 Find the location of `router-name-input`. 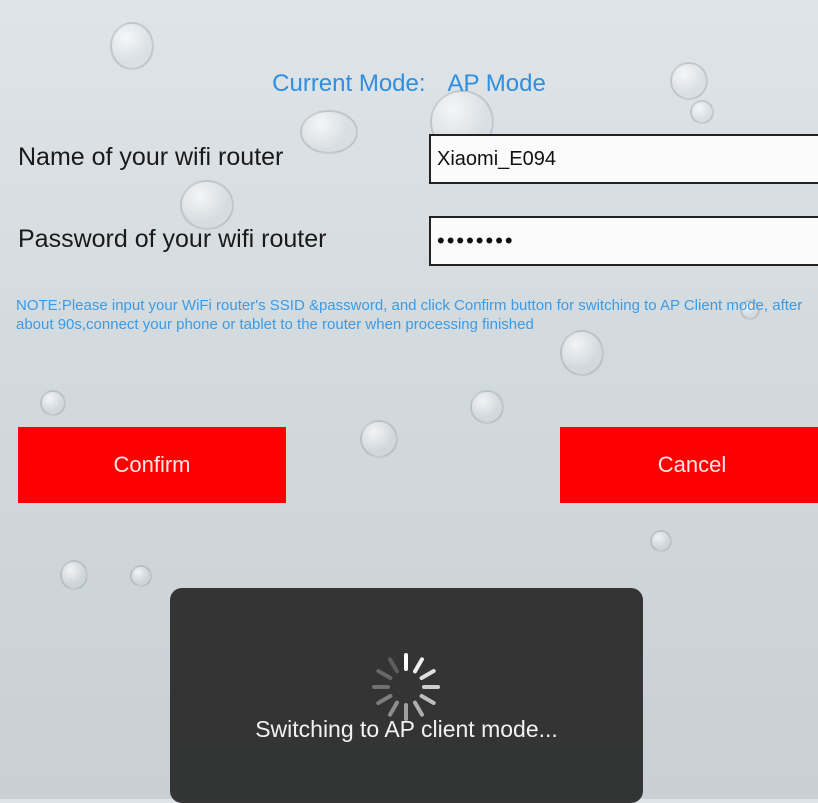

router-name-input is located at coordinates (623, 159).